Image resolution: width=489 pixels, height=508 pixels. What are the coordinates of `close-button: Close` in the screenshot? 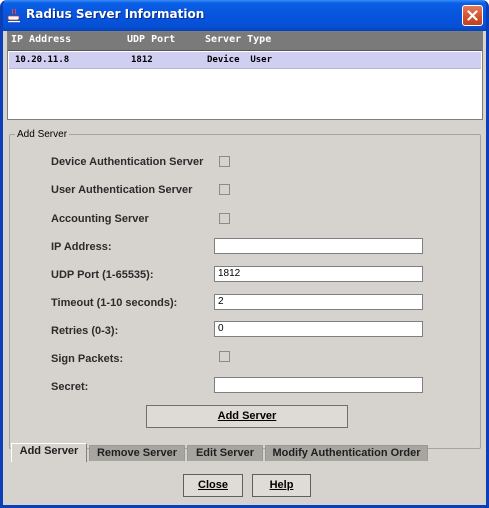 It's located at (213, 485).